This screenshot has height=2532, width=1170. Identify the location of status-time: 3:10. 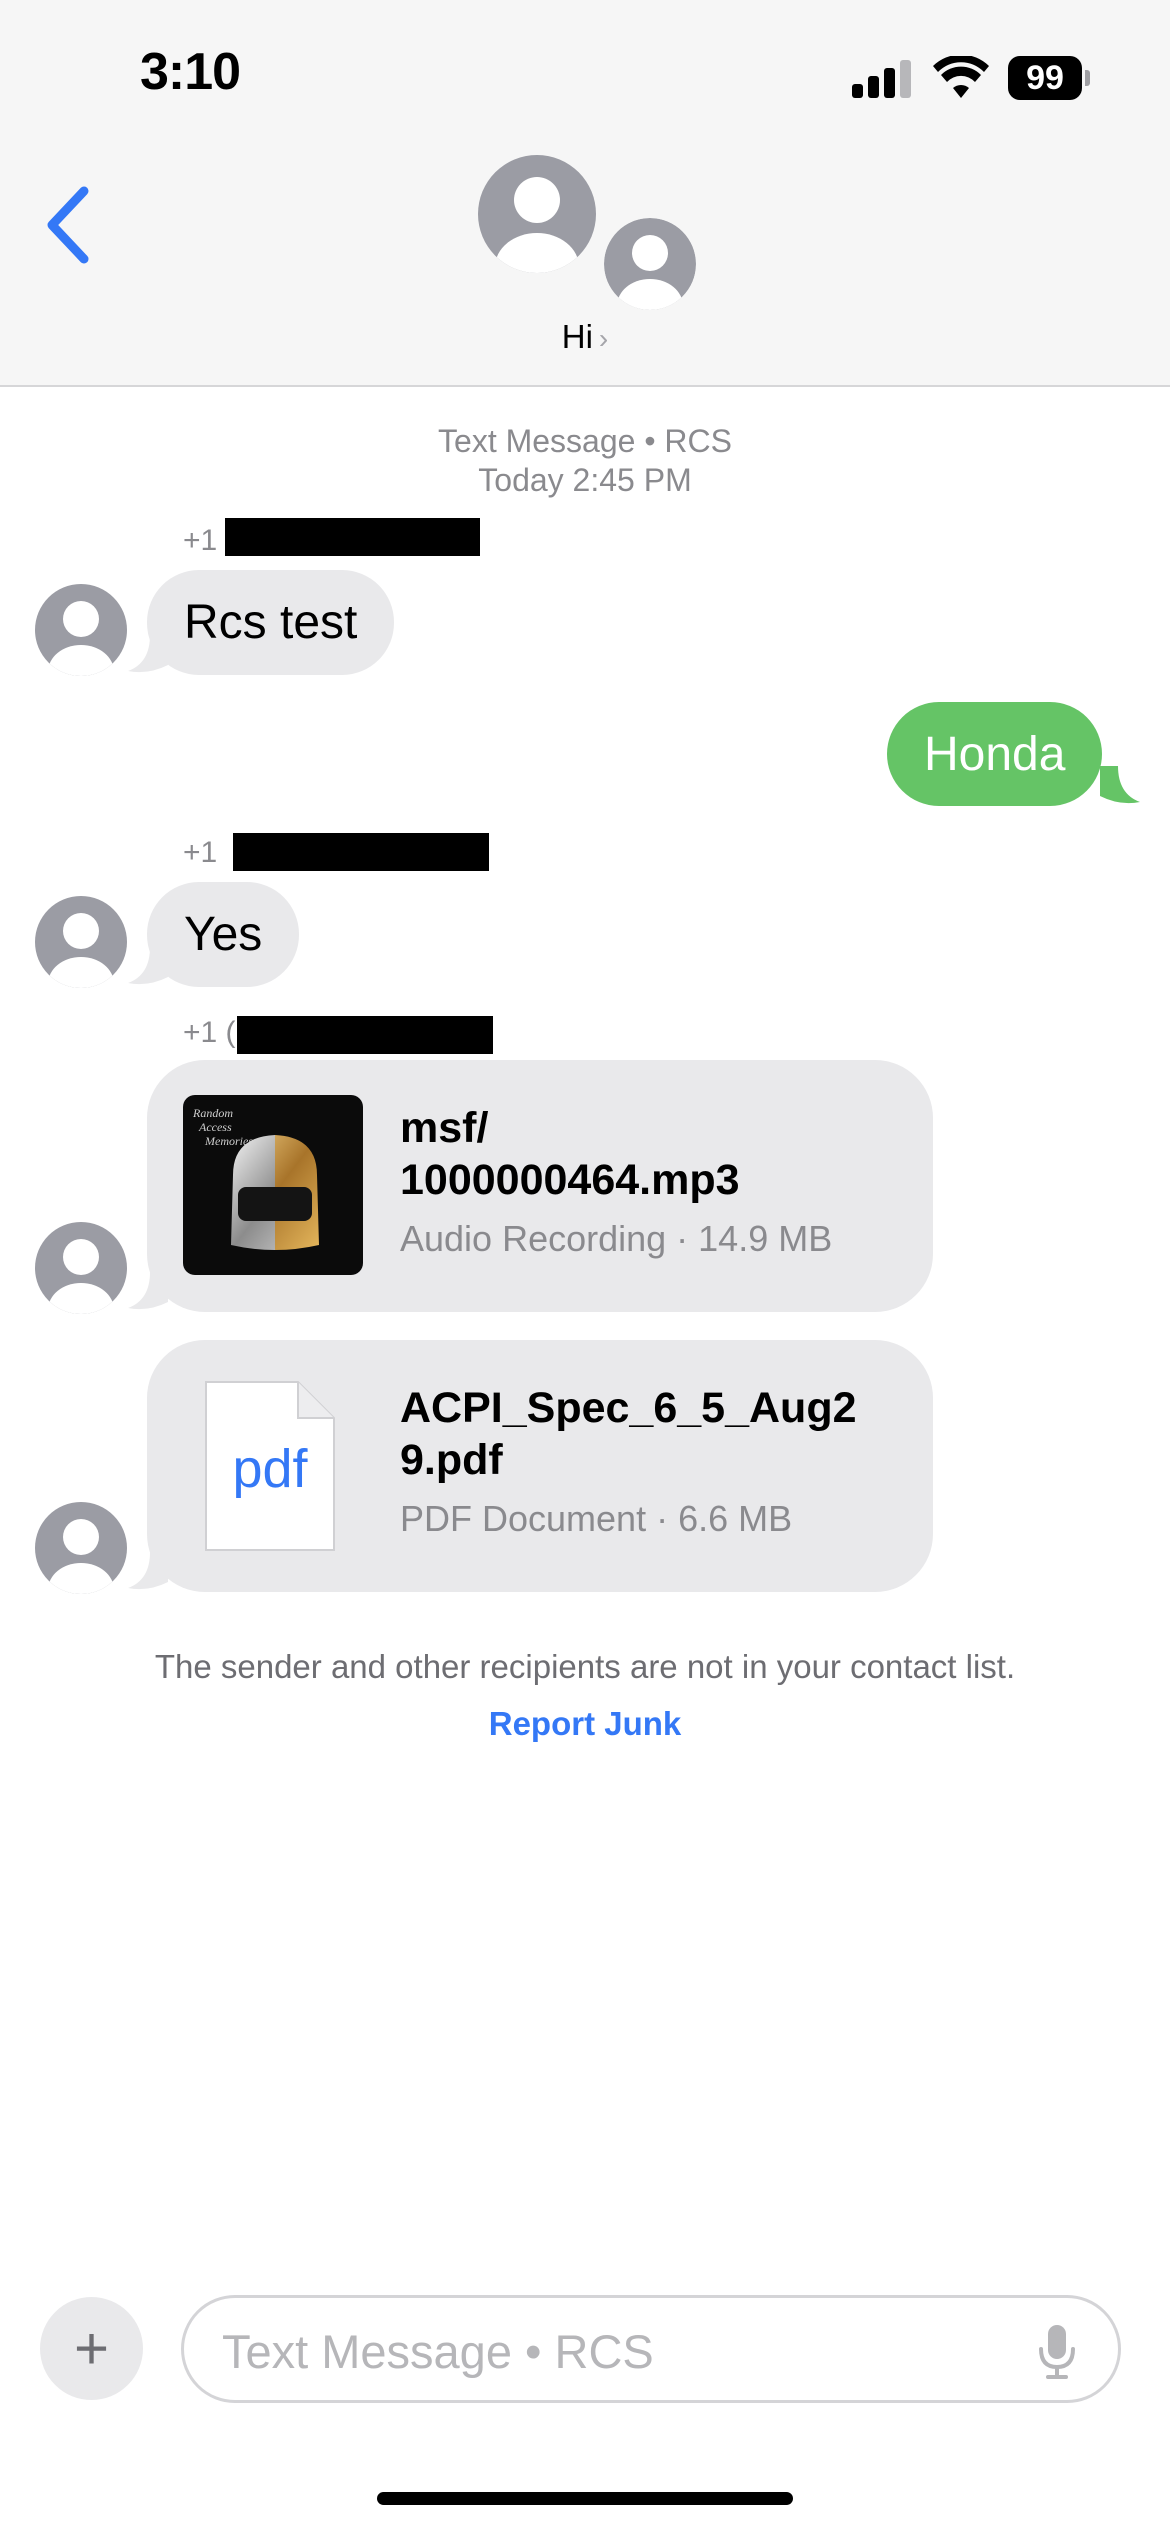
(190, 72).